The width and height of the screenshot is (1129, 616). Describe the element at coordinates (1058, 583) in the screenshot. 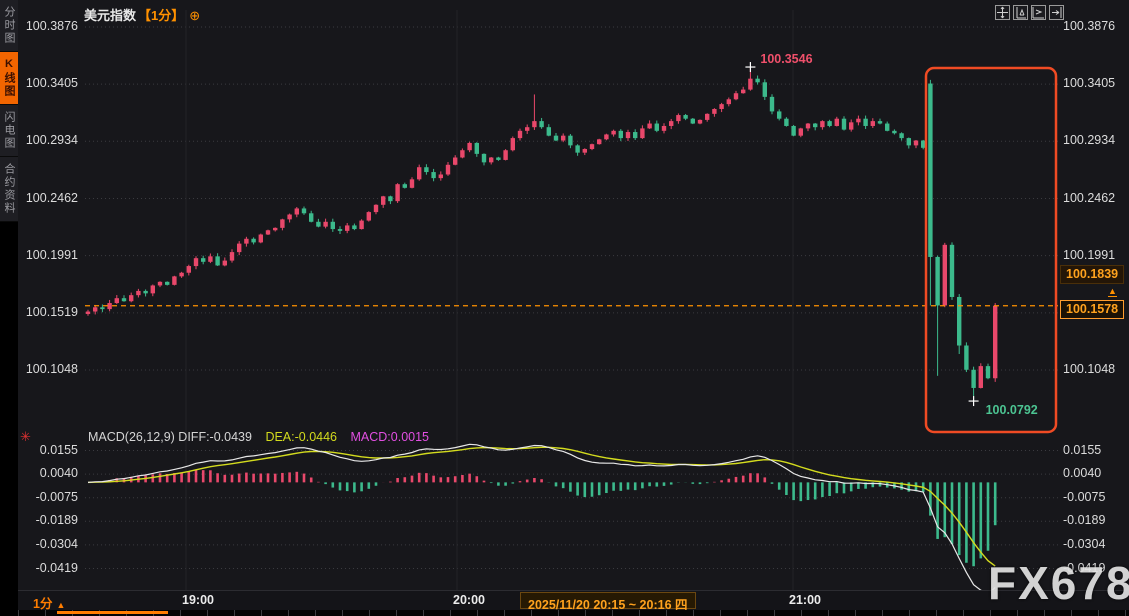

I see `watermark: FX678` at that location.